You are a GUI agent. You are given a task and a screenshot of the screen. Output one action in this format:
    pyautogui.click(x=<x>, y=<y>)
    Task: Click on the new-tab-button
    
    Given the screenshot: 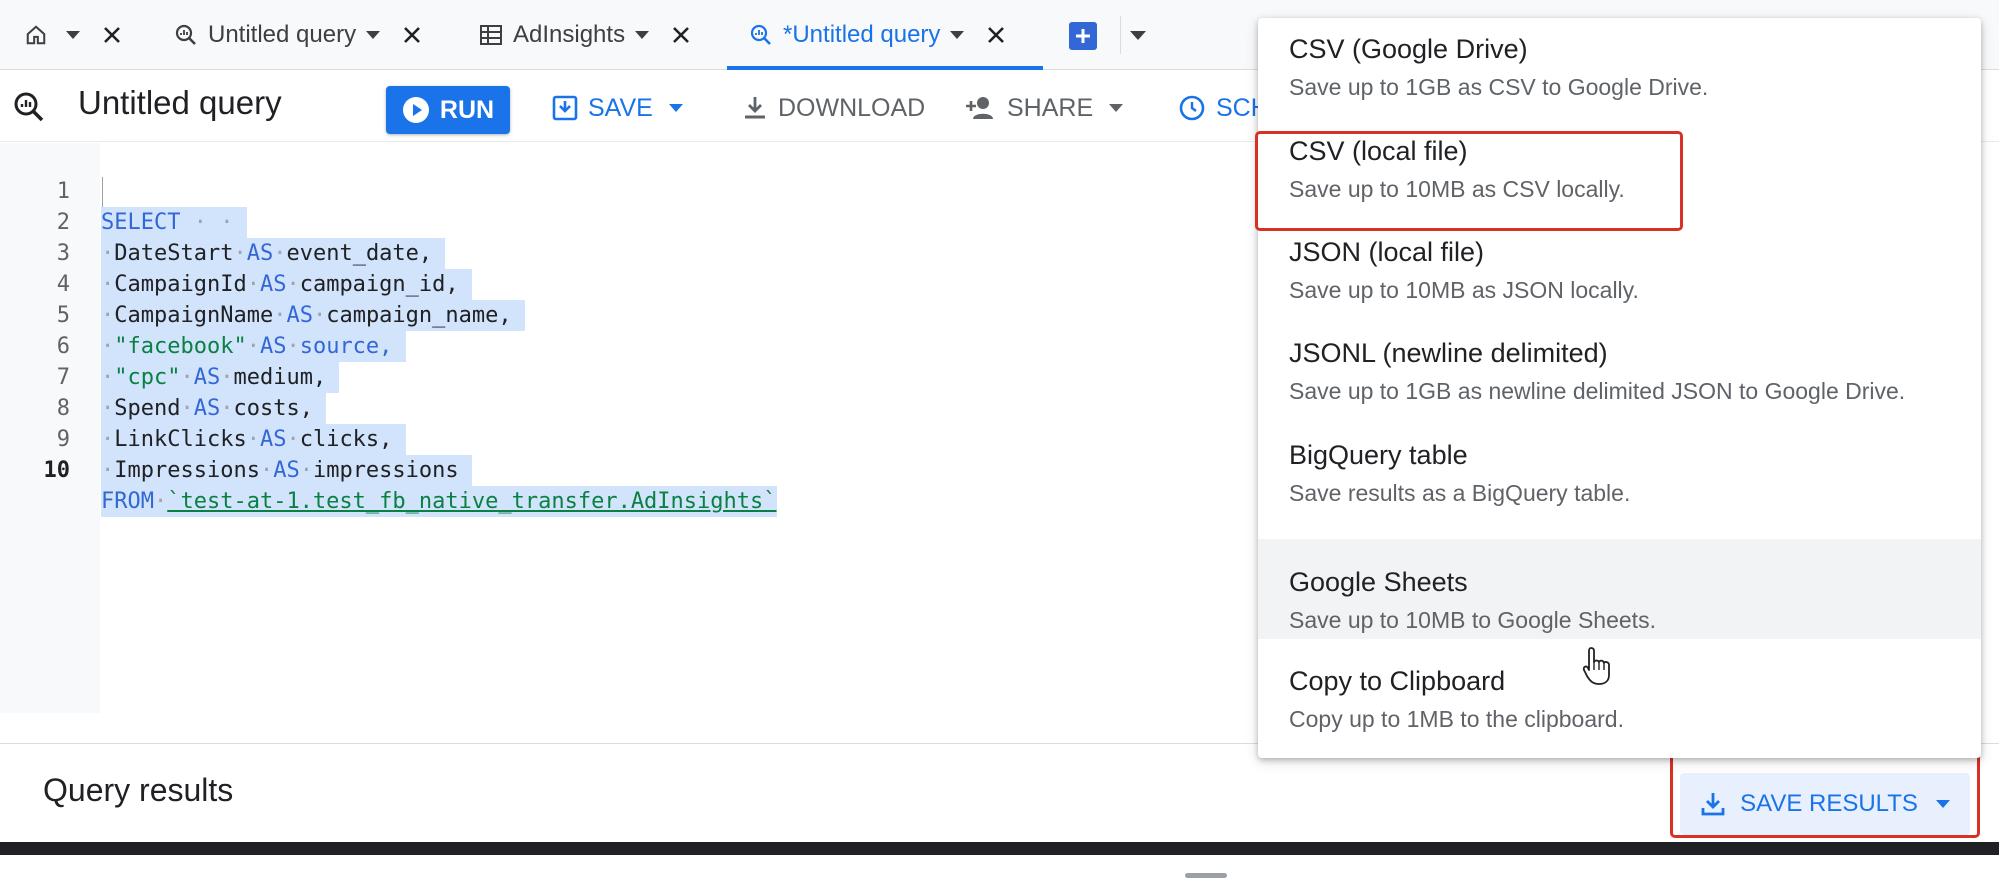 What is the action you would take?
    pyautogui.click(x=1083, y=36)
    